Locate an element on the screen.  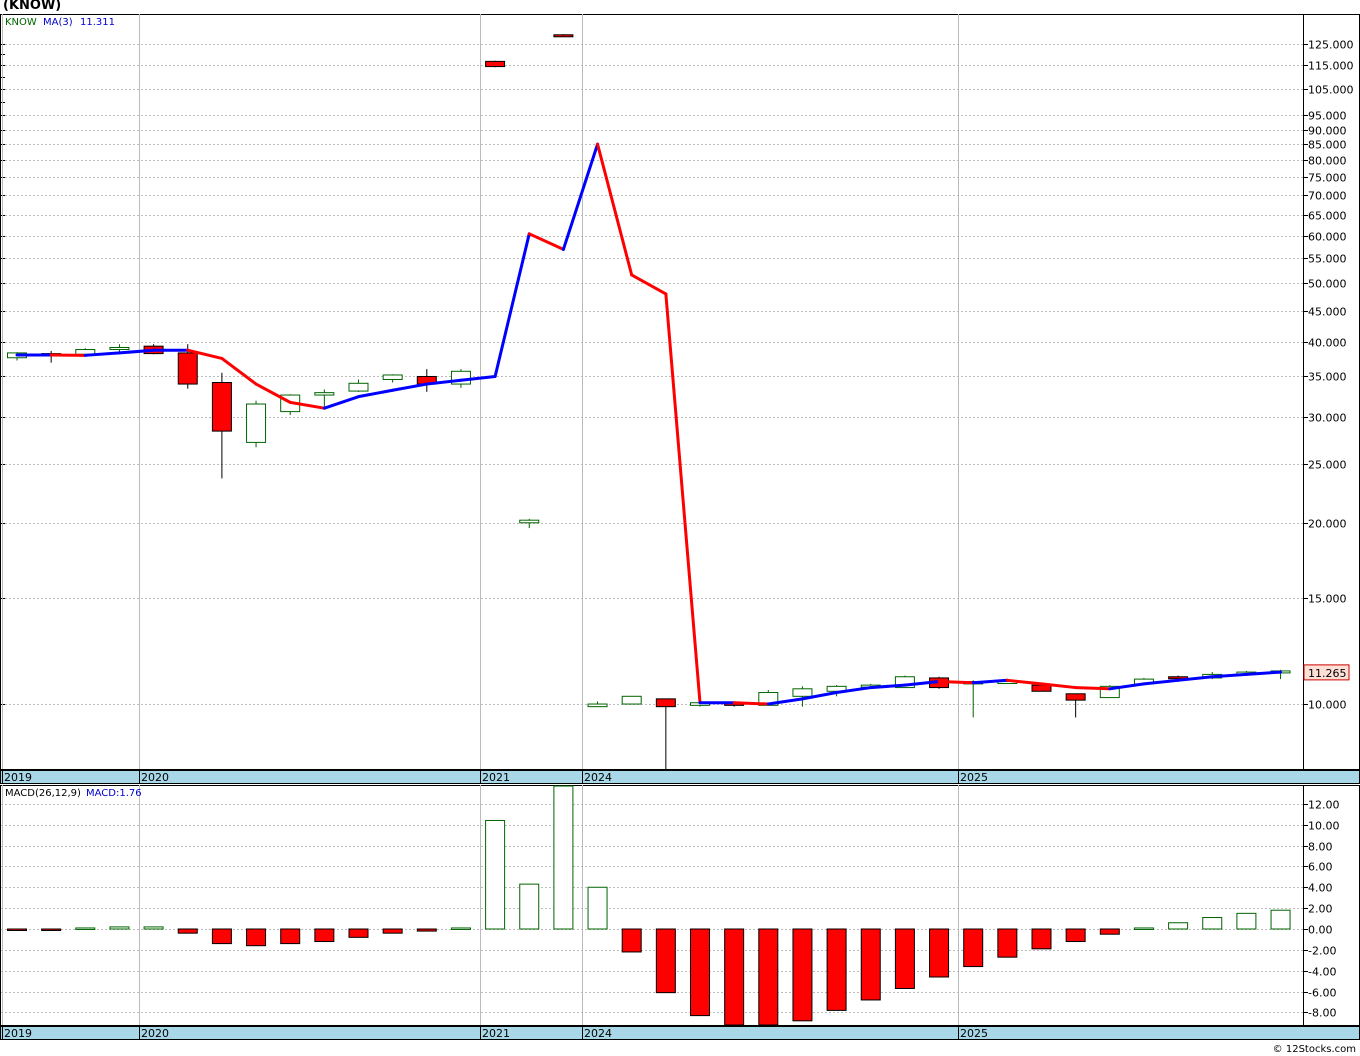
price-y-tick-label: 65.000 is located at coordinates (1327, 216).